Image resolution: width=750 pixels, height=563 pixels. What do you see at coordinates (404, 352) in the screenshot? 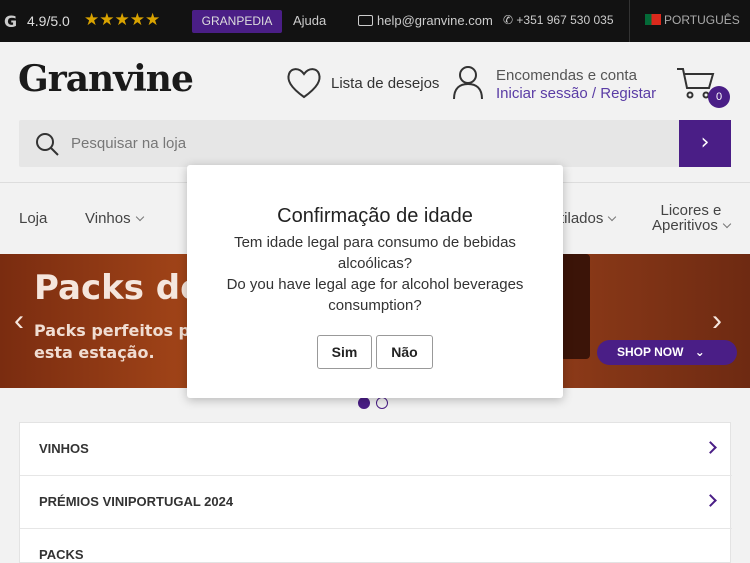
I see `no-button: Não` at bounding box center [404, 352].